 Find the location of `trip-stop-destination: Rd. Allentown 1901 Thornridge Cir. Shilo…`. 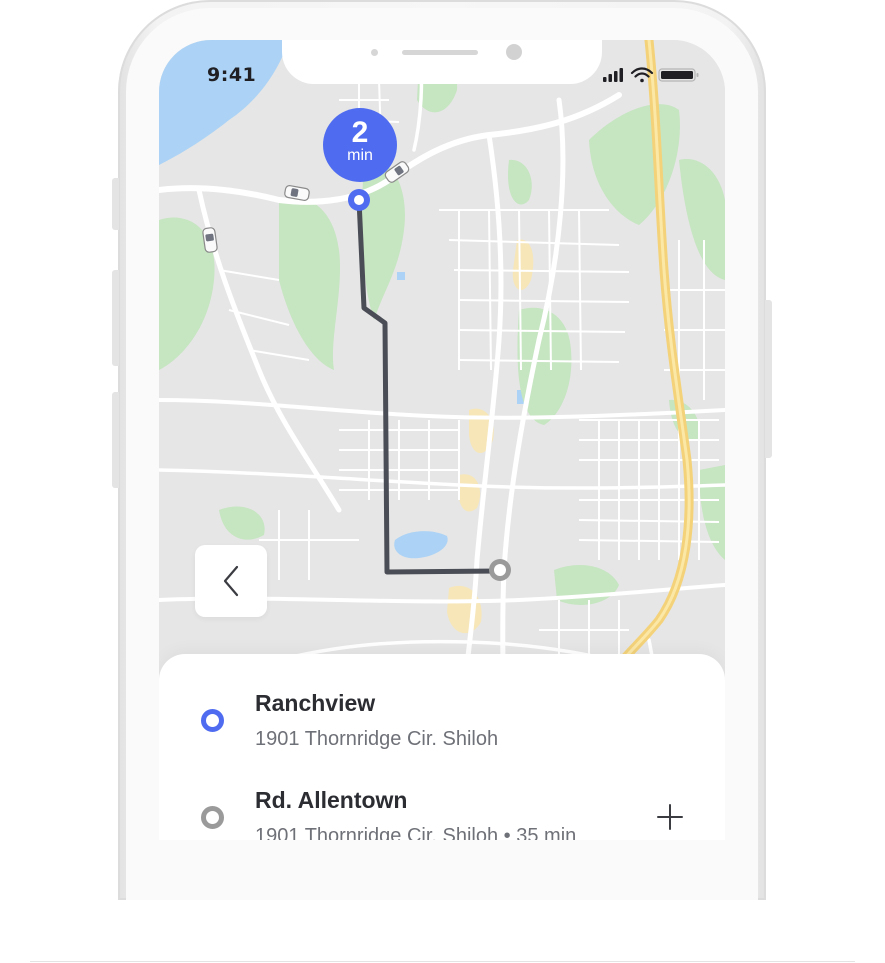

trip-stop-destination: Rd. Allentown 1901 Thornridge Cir. Shilo… is located at coordinates (442, 811).